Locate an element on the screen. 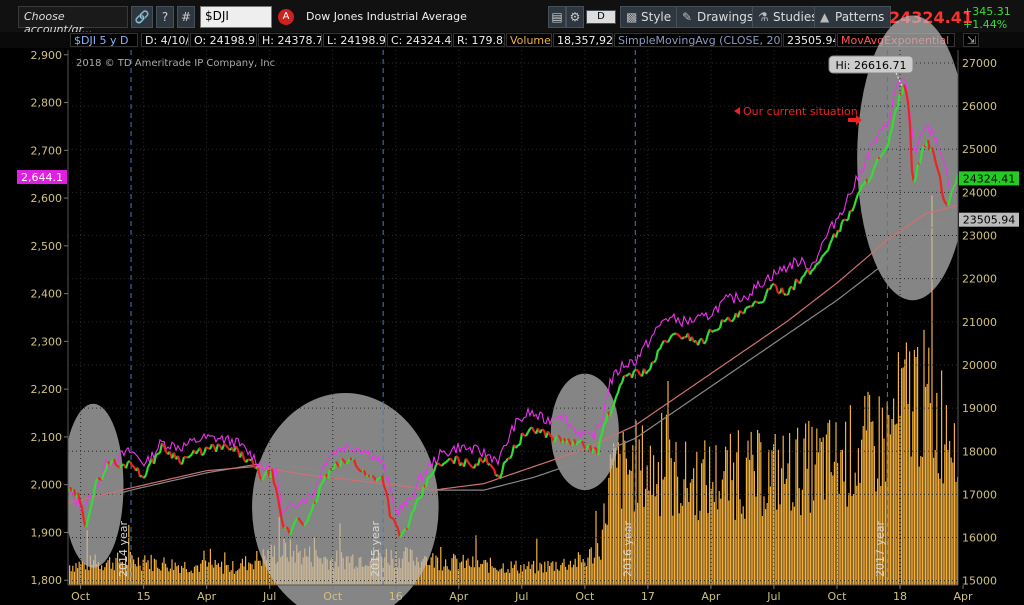 This screenshot has width=1024, height=605. x-tick-label: Apr is located at coordinates (711, 596).